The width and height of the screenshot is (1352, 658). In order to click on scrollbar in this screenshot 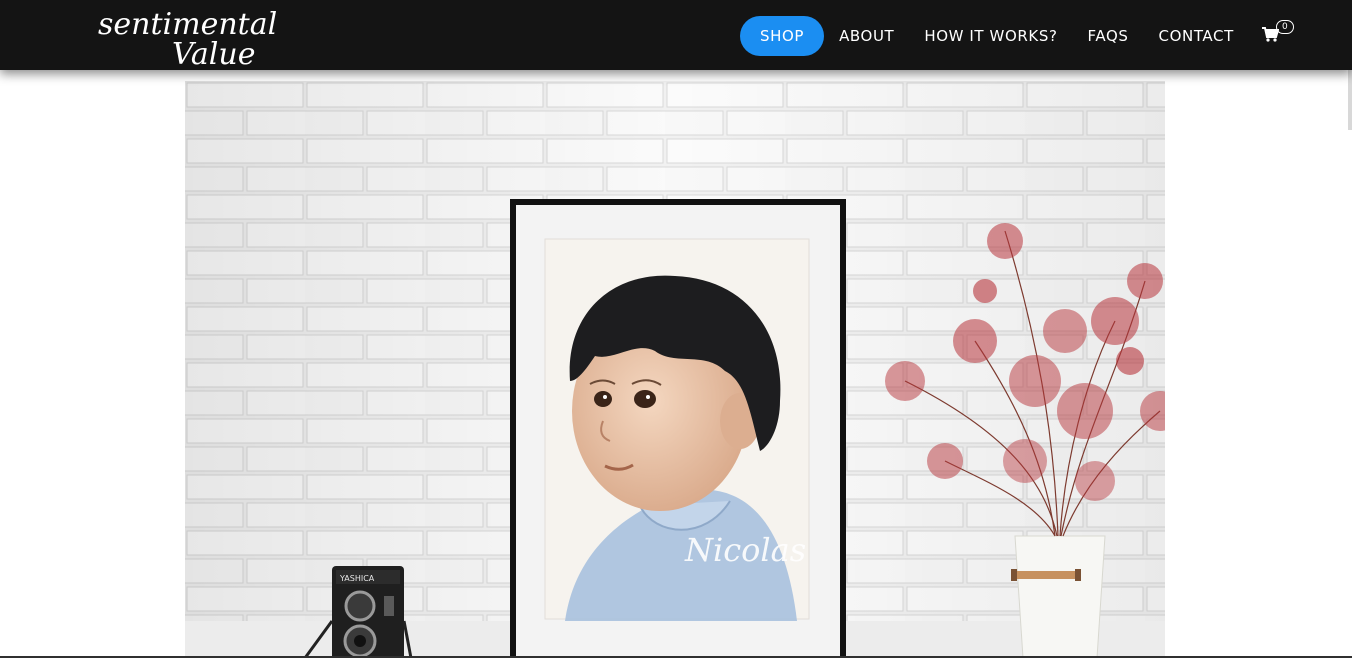, I will do `click(1350, 100)`.